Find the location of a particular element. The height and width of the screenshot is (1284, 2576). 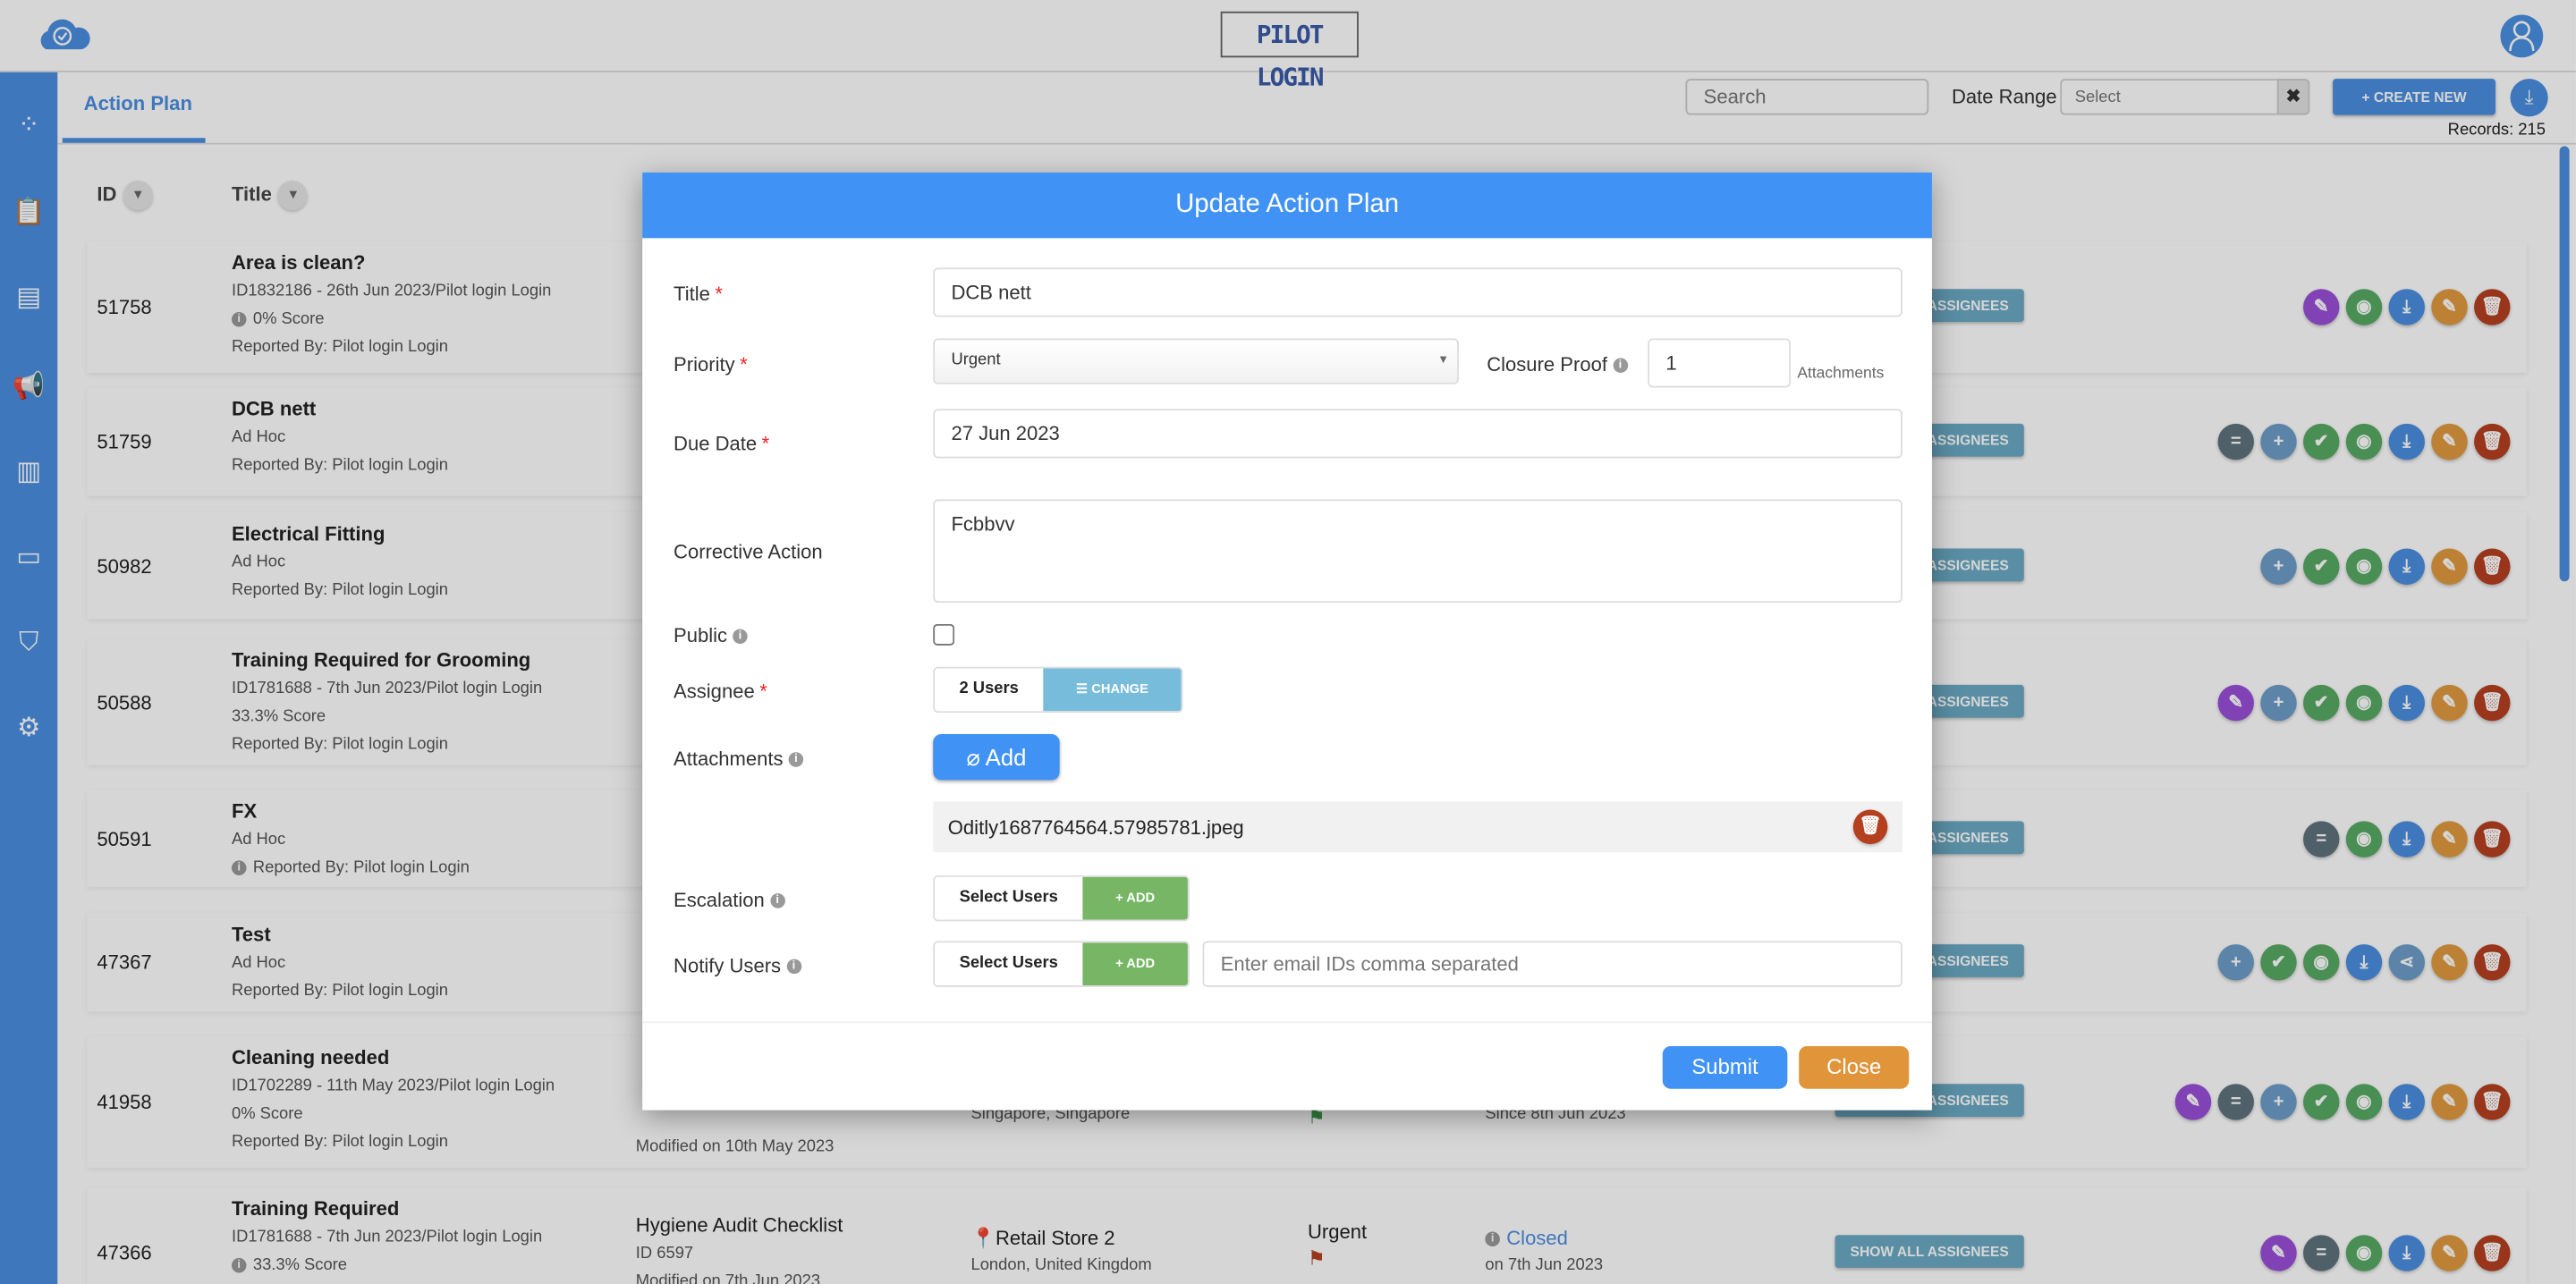

attachment-filename: Oditly1687764564.57985781.jpeg is located at coordinates (1095, 827).